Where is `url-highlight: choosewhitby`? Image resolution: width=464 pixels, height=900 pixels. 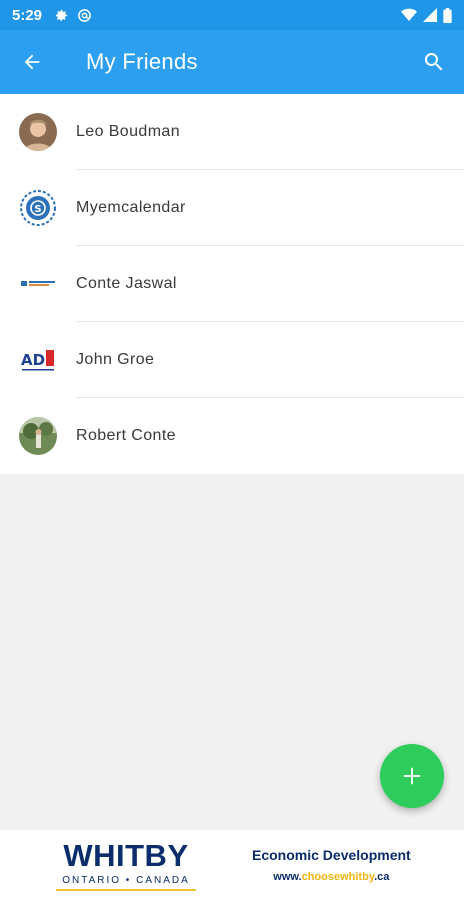
url-highlight: choosewhitby is located at coordinates (338, 877).